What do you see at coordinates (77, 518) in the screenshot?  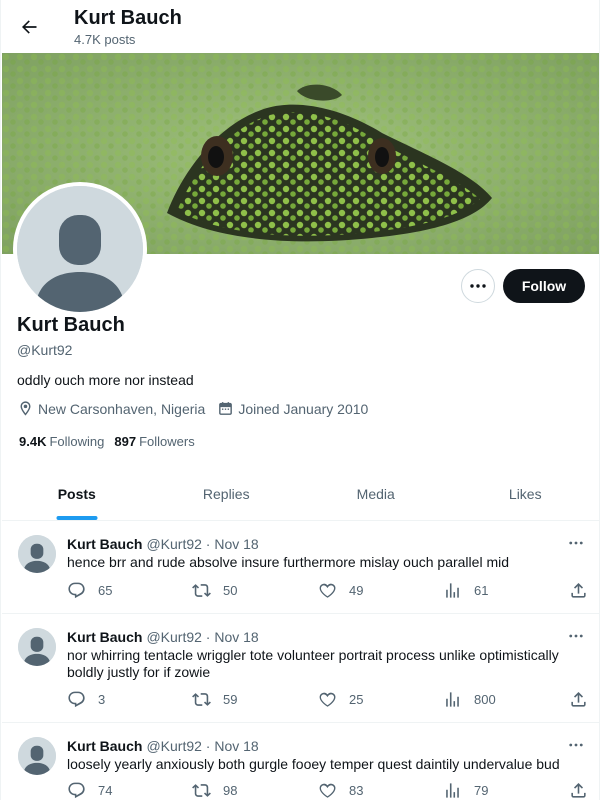 I see `active-tab-indicator` at bounding box center [77, 518].